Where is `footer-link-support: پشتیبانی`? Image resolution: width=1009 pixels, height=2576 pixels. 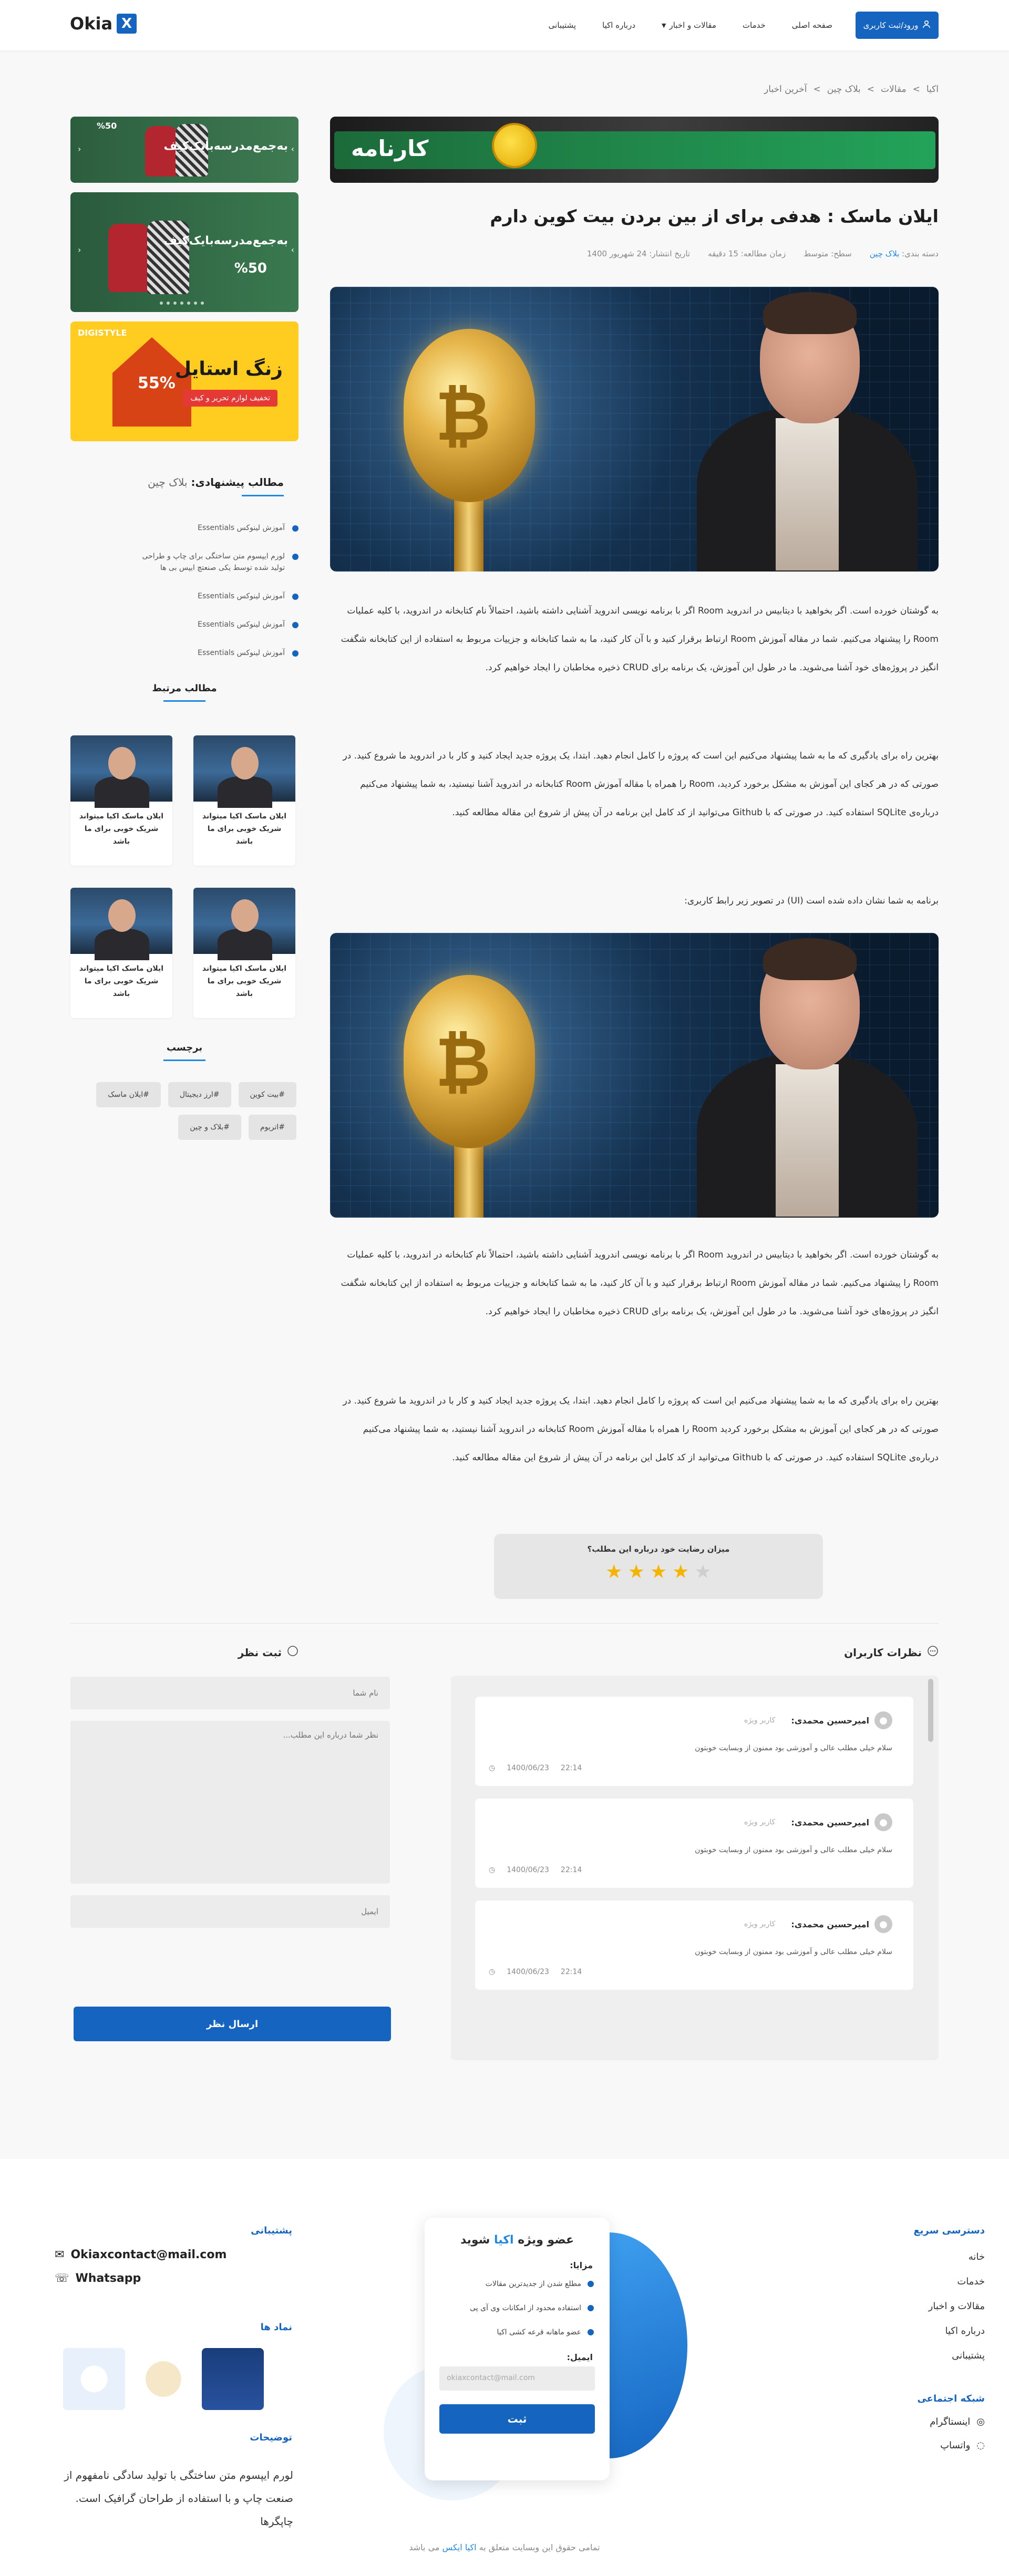
footer-link-support: پشتیبانی is located at coordinates (957, 2355).